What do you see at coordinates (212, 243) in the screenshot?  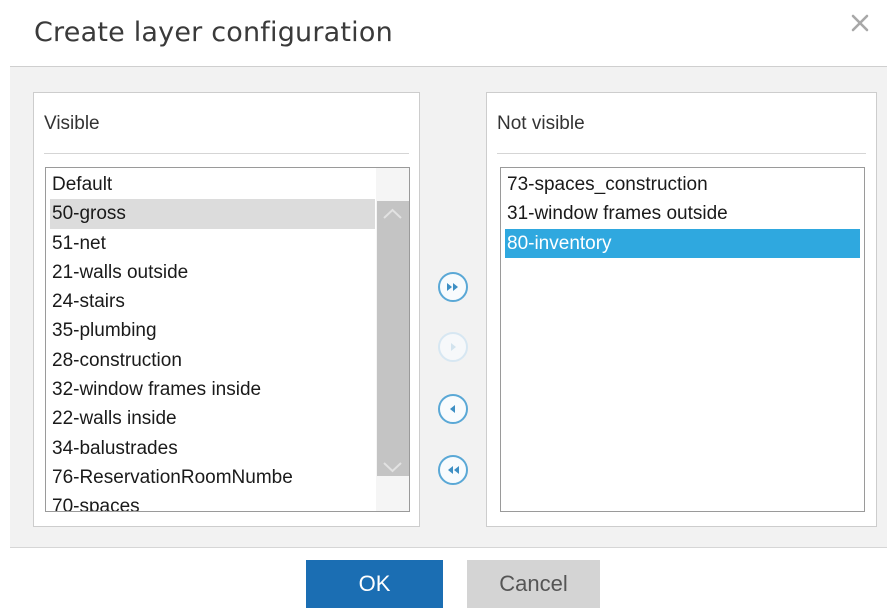 I see `visible-layer-item: 51-net` at bounding box center [212, 243].